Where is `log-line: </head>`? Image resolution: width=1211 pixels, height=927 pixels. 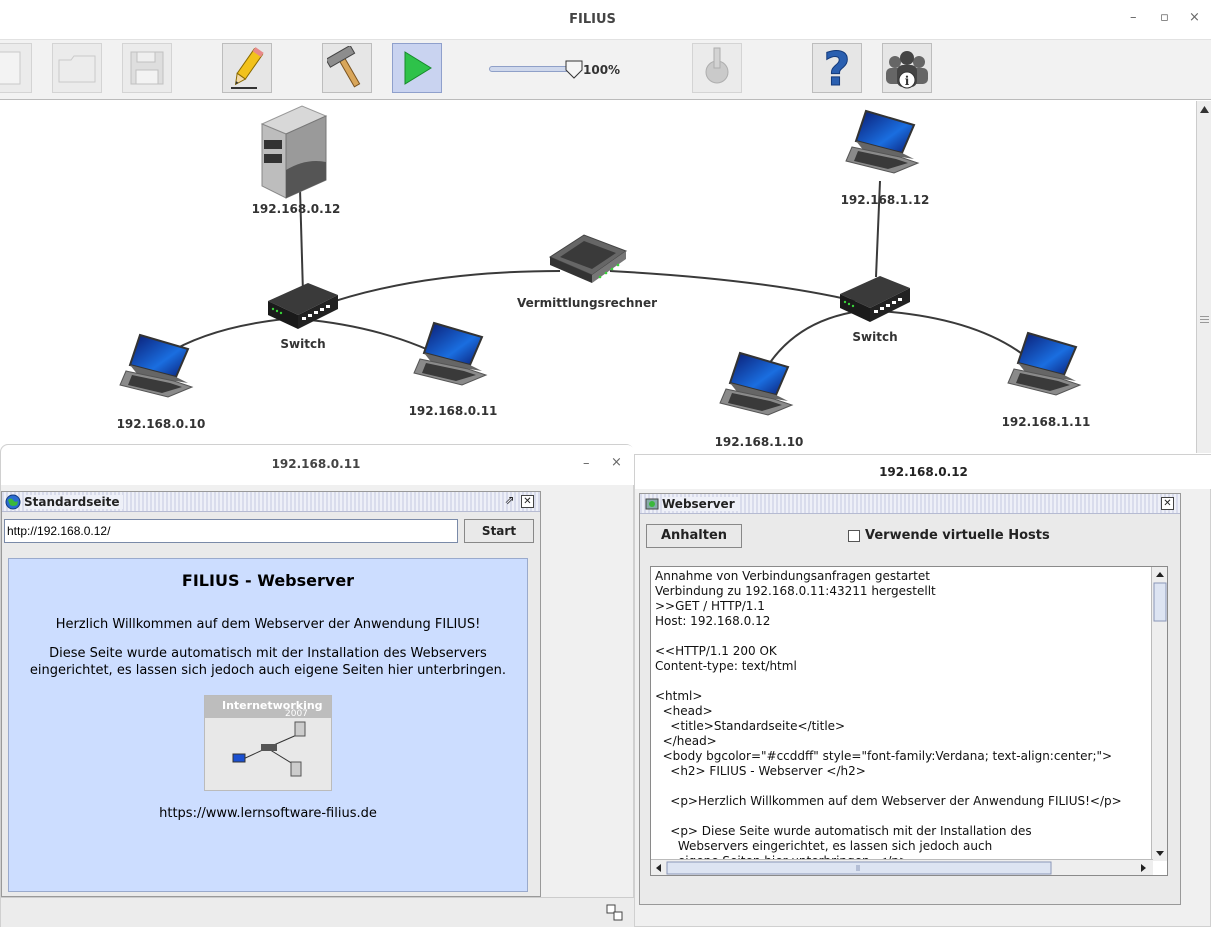
log-line: </head> is located at coordinates (686, 741).